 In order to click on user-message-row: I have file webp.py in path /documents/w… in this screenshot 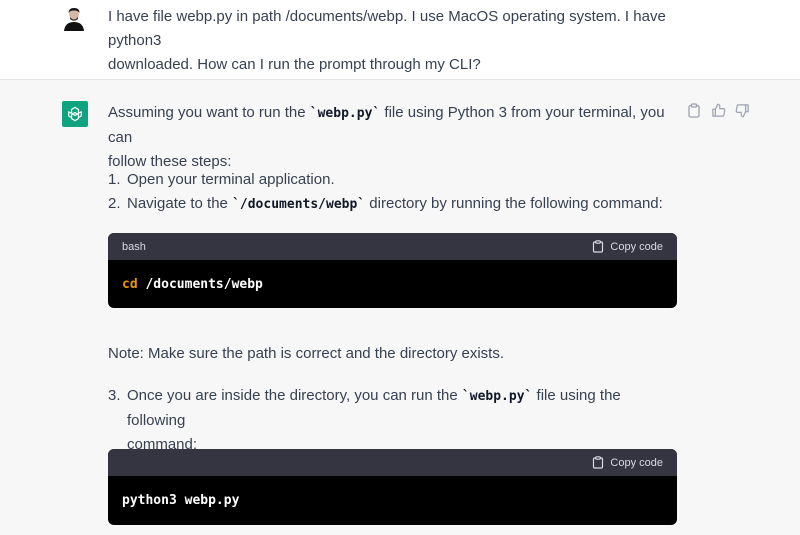, I will do `click(400, 40)`.